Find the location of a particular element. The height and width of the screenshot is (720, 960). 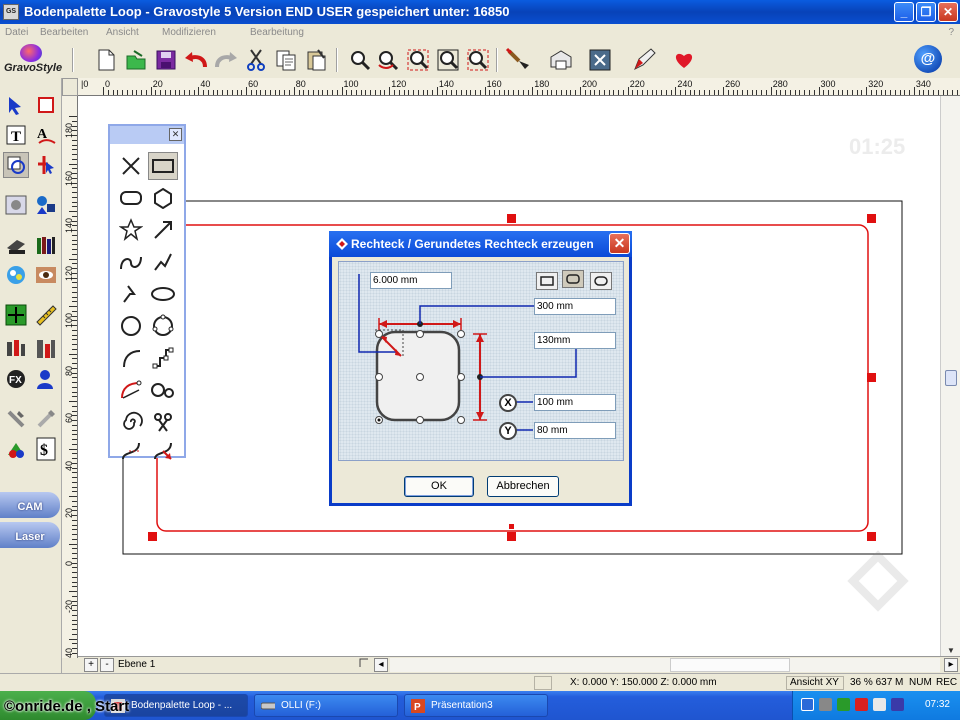

menu-ansicht: Ansicht is located at coordinates (122, 32).